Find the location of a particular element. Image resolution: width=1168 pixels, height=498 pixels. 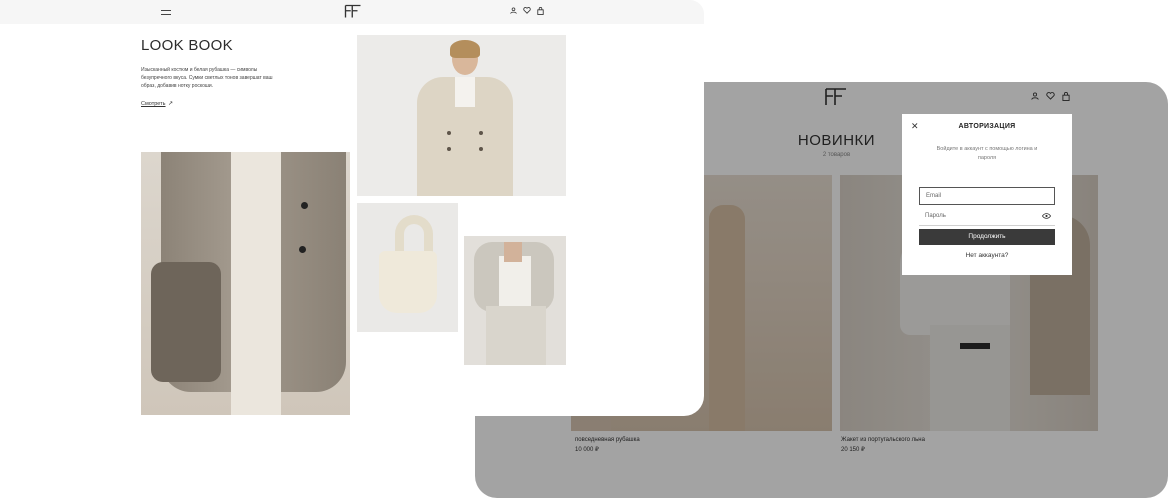

eye-icon is located at coordinates (1046, 216).